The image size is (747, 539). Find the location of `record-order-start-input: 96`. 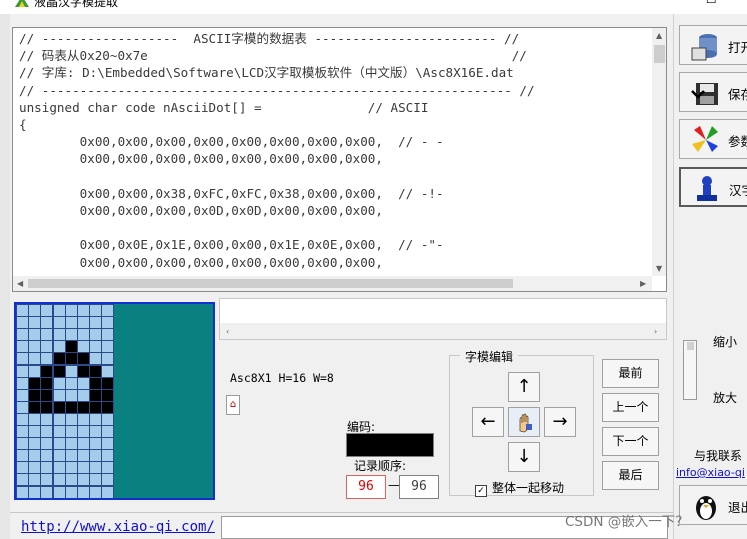

record-order-start-input: 96 is located at coordinates (366, 487).